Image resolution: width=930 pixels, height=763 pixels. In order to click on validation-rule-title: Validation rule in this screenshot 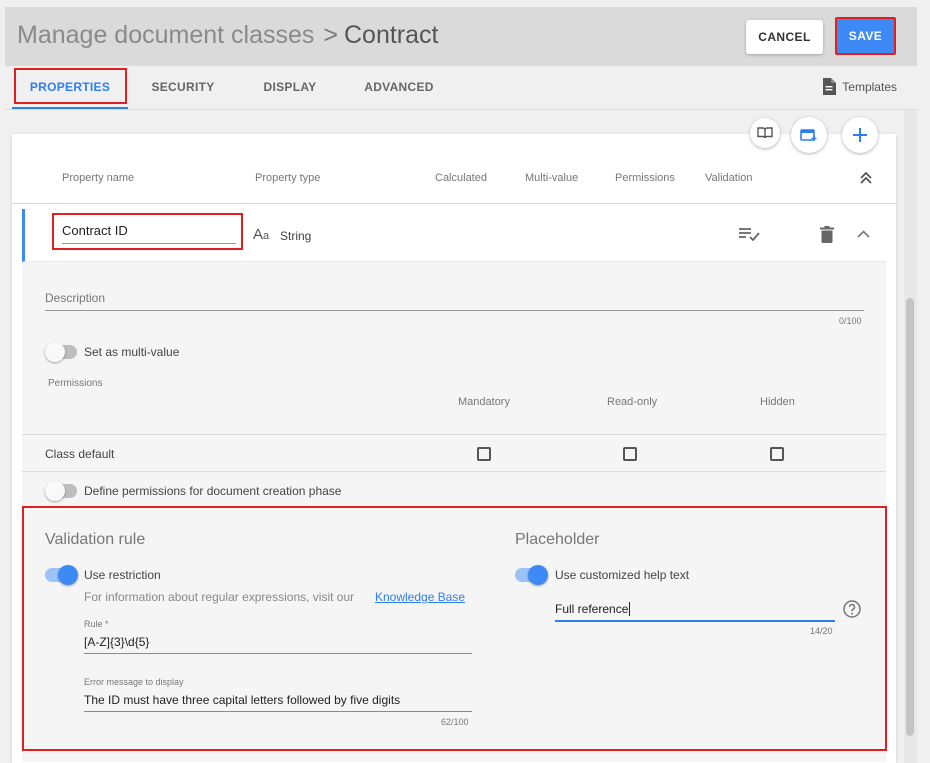, I will do `click(95, 539)`.